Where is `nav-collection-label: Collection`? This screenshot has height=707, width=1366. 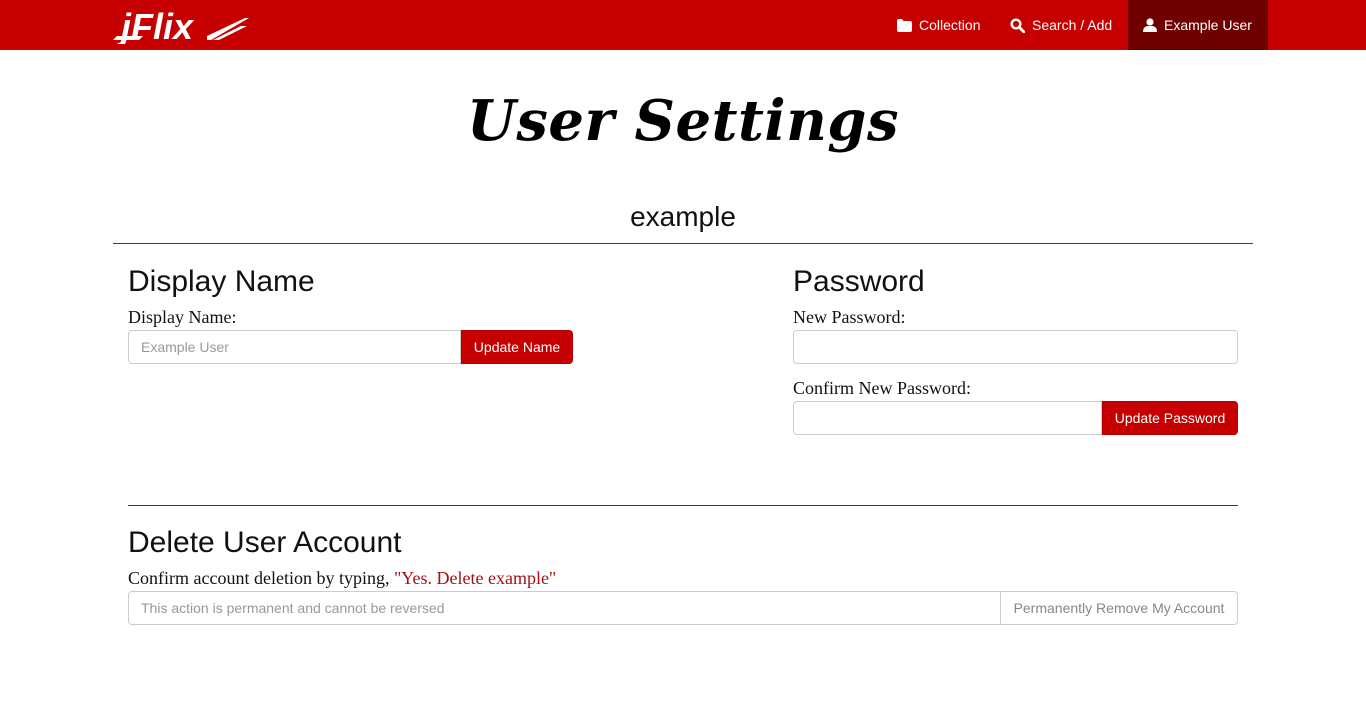
nav-collection-label: Collection is located at coordinates (950, 25).